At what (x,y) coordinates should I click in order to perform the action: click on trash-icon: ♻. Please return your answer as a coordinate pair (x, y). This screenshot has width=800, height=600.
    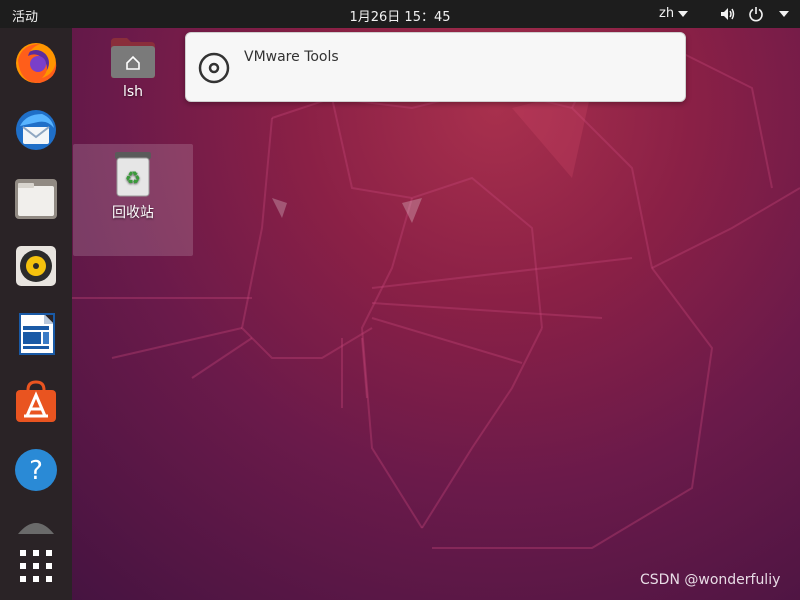
    Looking at the image, I should click on (133, 174).